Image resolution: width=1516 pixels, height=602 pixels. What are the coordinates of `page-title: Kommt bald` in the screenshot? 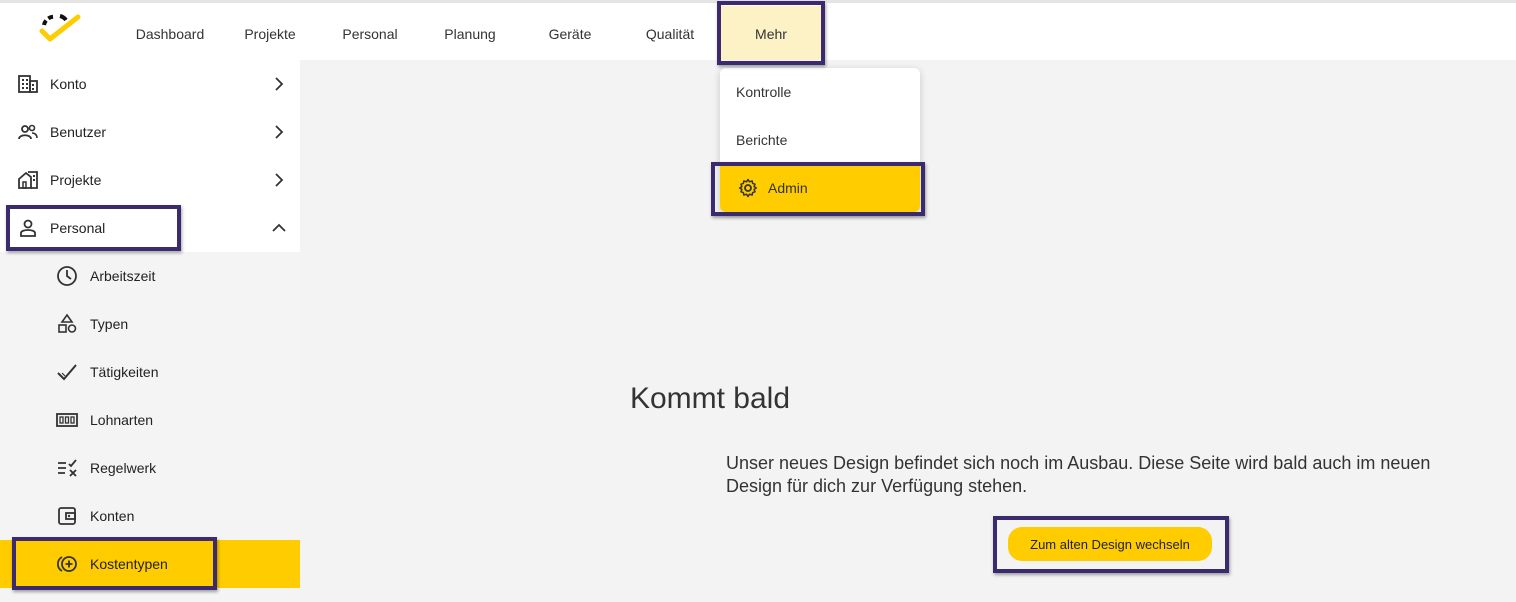 It's located at (710, 398).